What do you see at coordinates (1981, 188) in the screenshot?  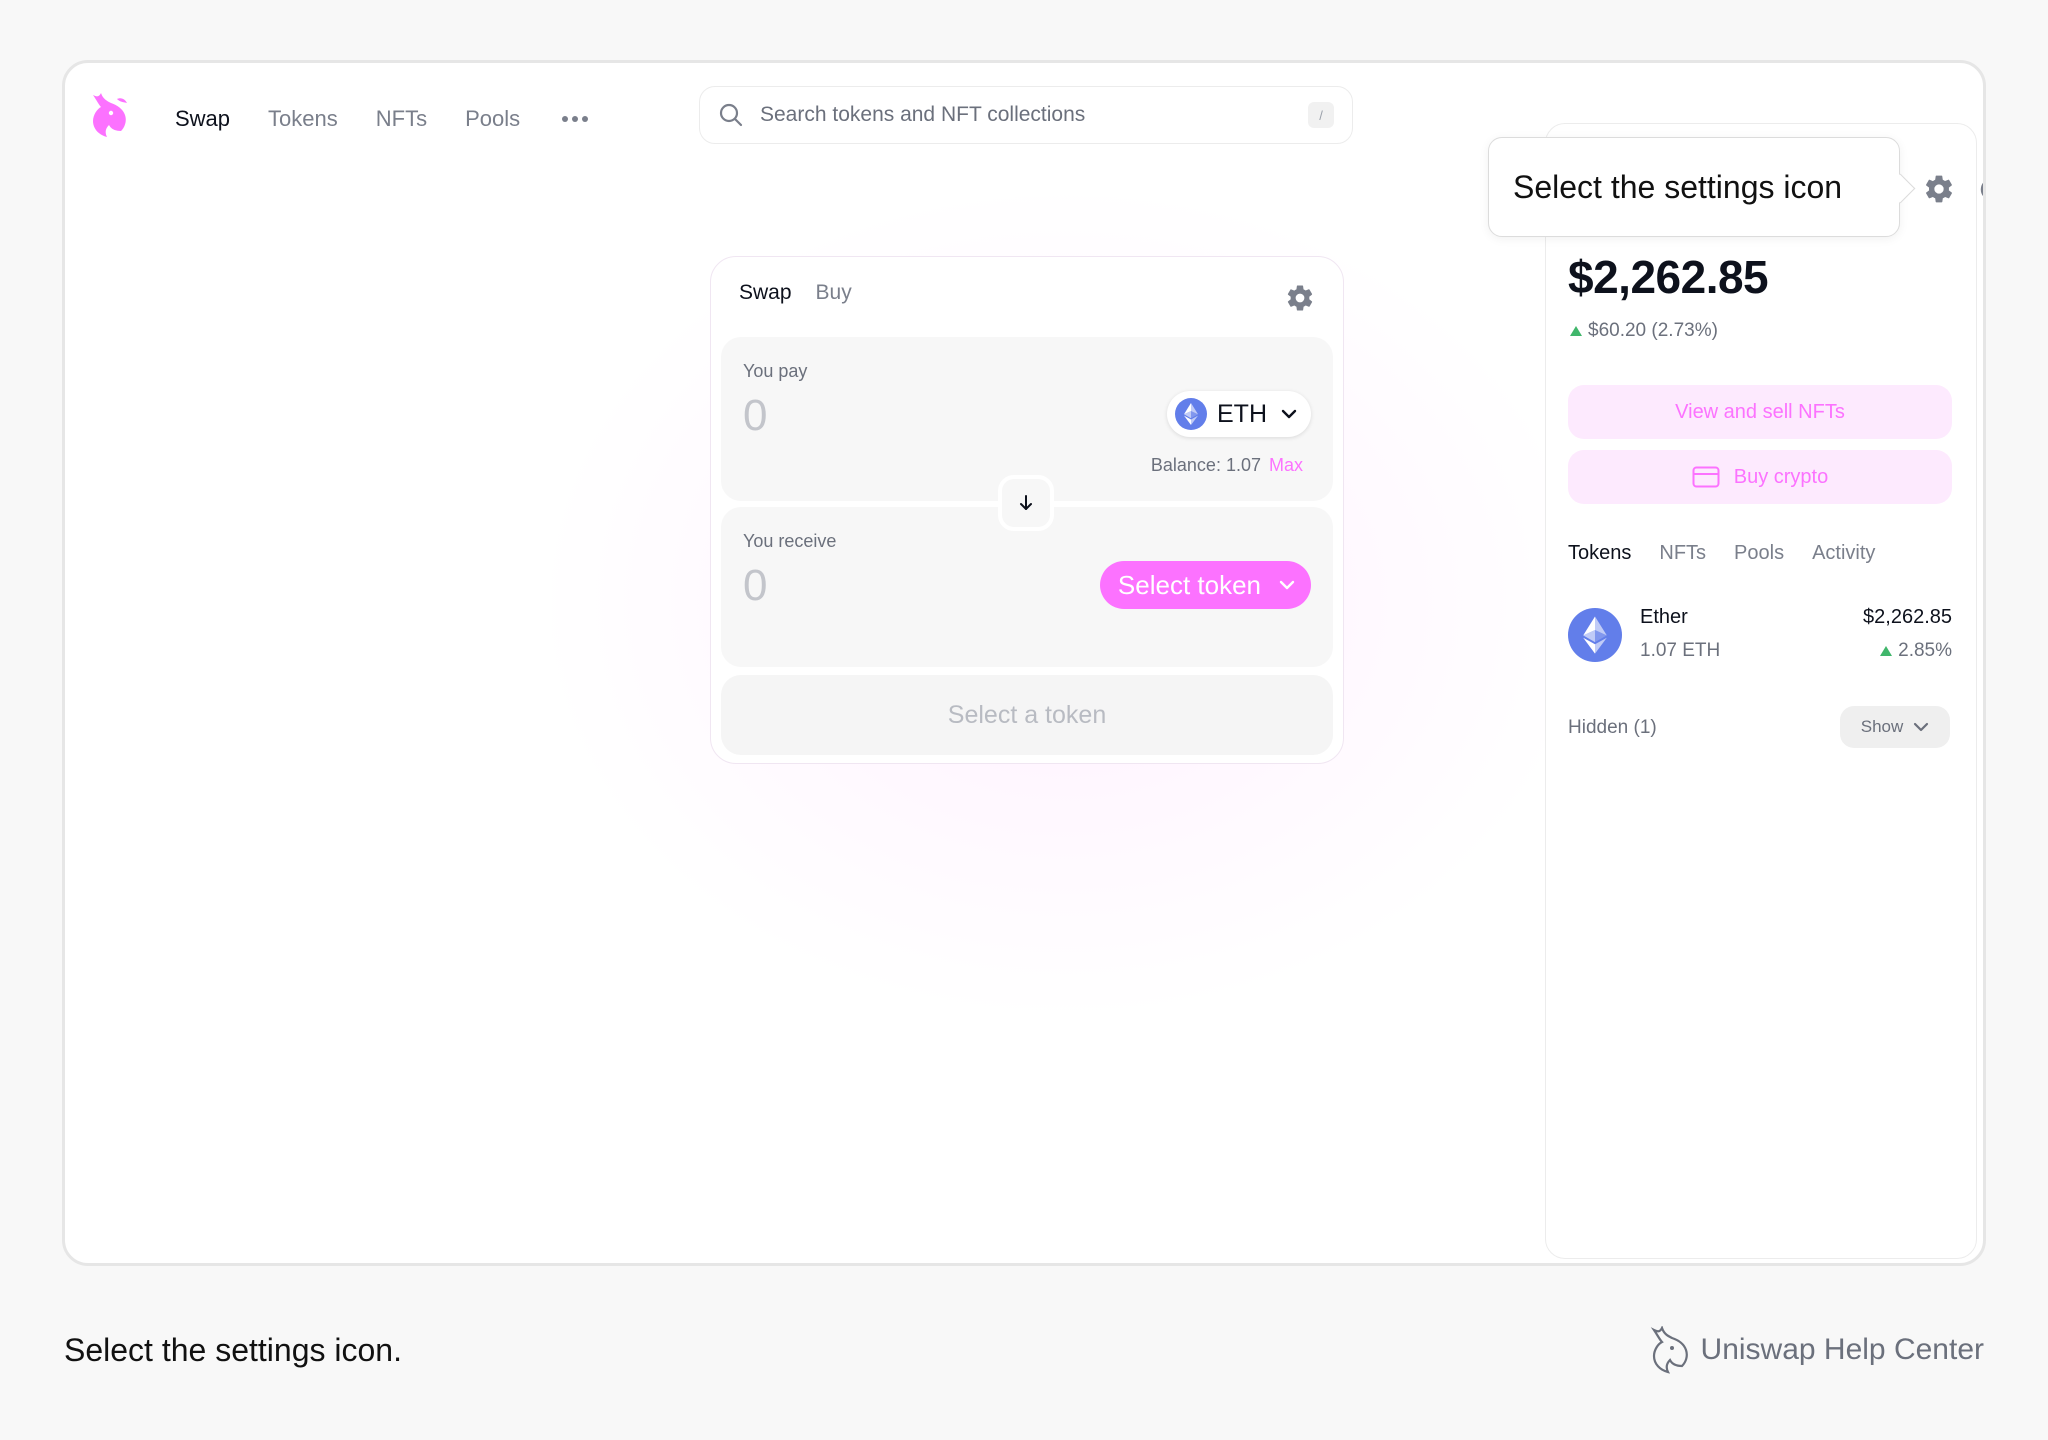 I see `power-icon` at bounding box center [1981, 188].